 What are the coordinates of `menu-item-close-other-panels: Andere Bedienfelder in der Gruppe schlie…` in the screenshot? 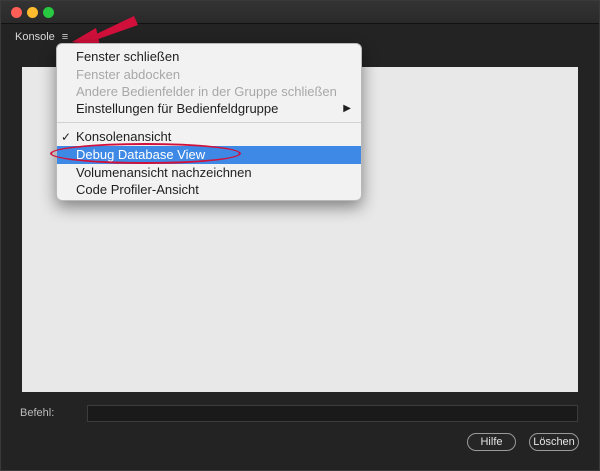 It's located at (206, 91).